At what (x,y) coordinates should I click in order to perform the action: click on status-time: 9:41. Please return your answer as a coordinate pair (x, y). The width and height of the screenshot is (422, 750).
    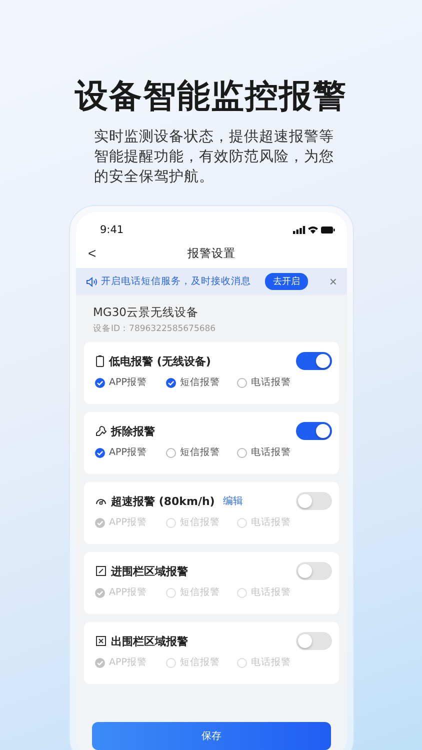
    Looking at the image, I should click on (112, 230).